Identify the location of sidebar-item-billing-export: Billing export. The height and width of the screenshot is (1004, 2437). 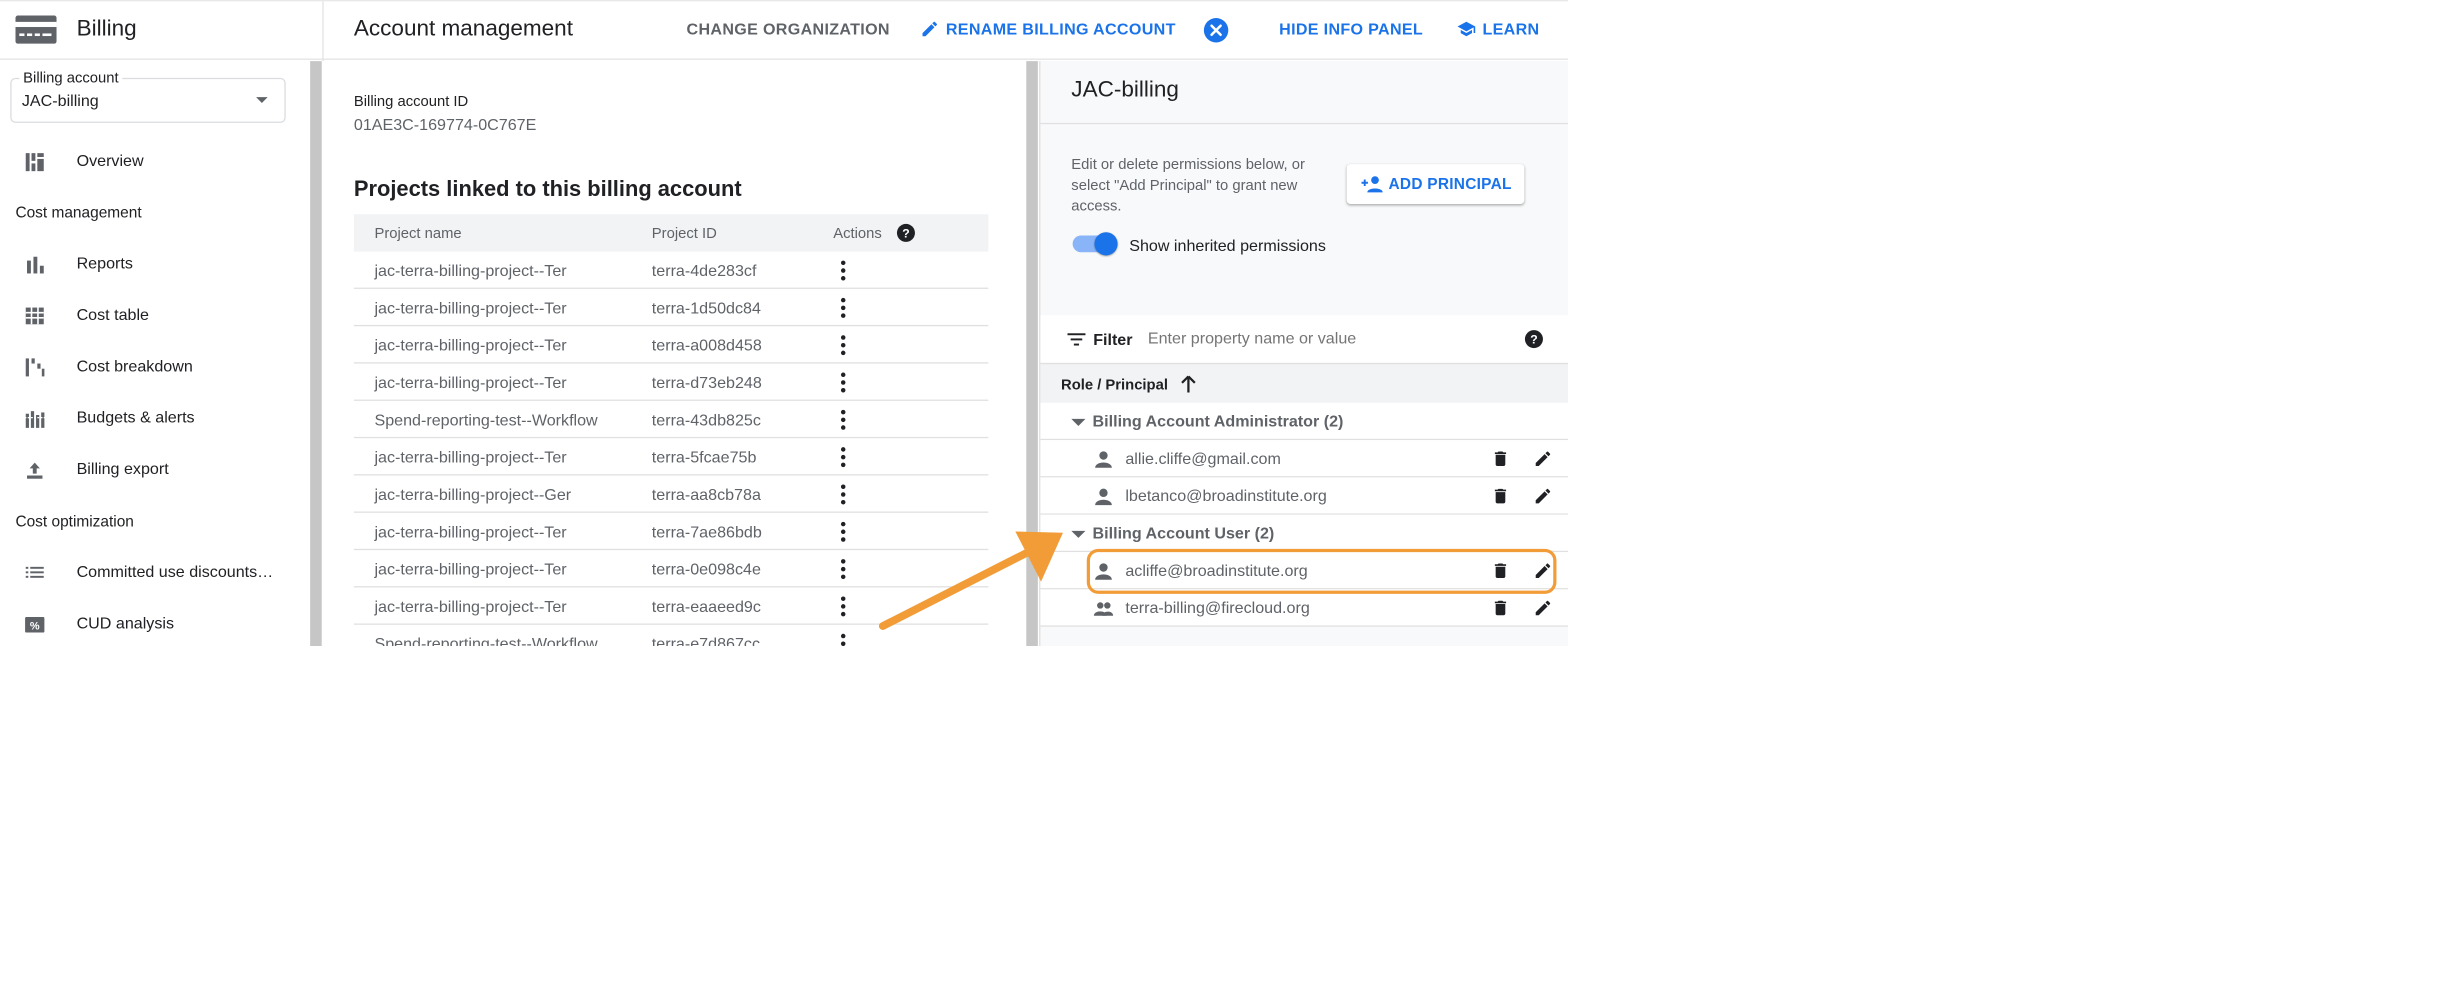
(155, 469).